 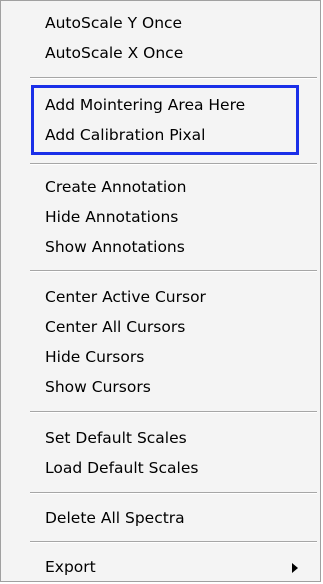 I want to click on selection-highlight-box, so click(x=165, y=120).